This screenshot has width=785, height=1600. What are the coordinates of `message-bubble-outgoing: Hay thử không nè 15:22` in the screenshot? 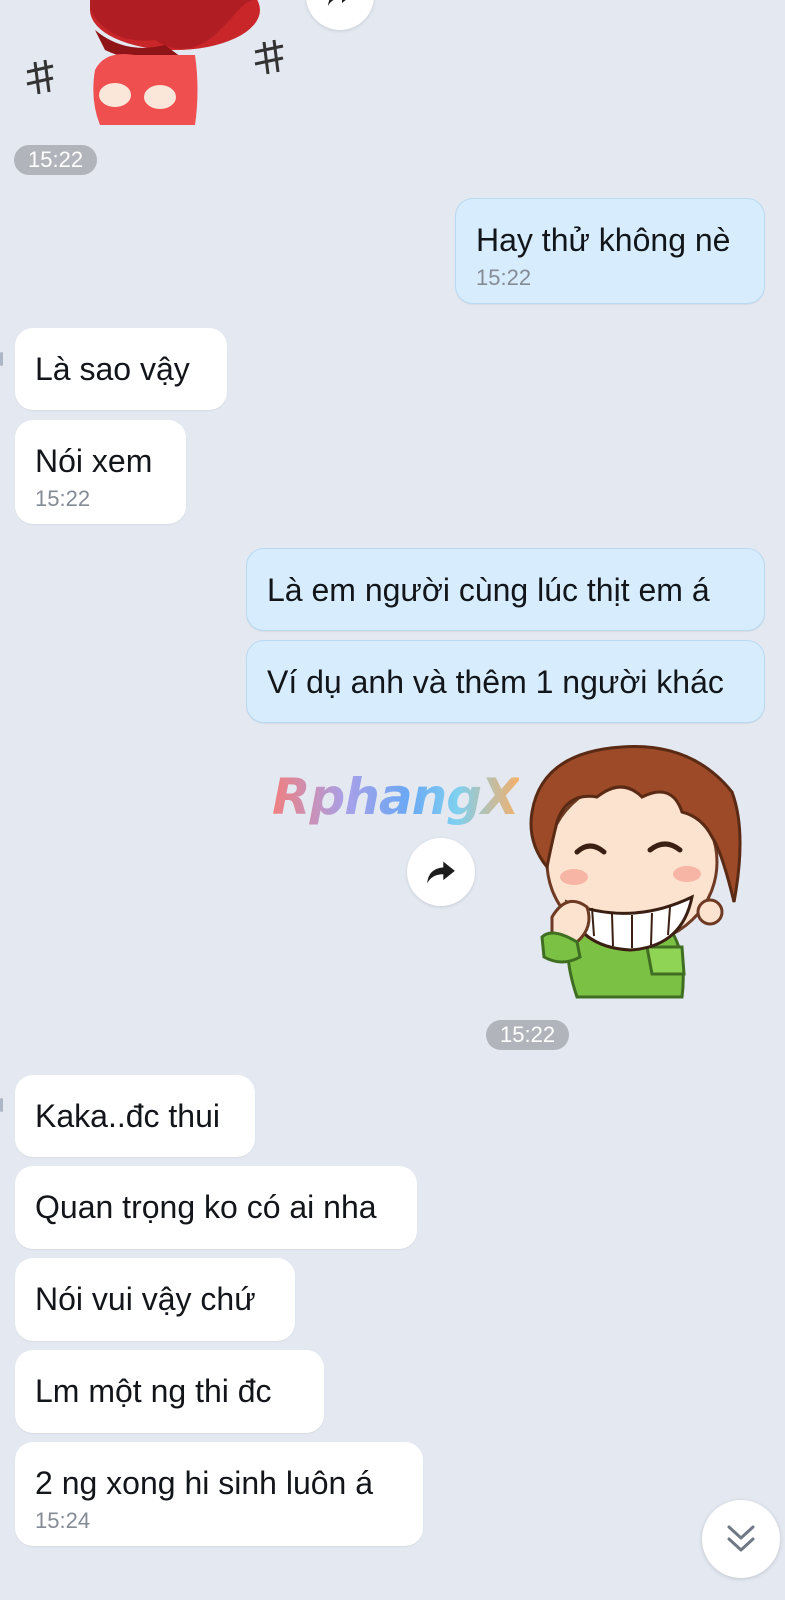 It's located at (610, 251).